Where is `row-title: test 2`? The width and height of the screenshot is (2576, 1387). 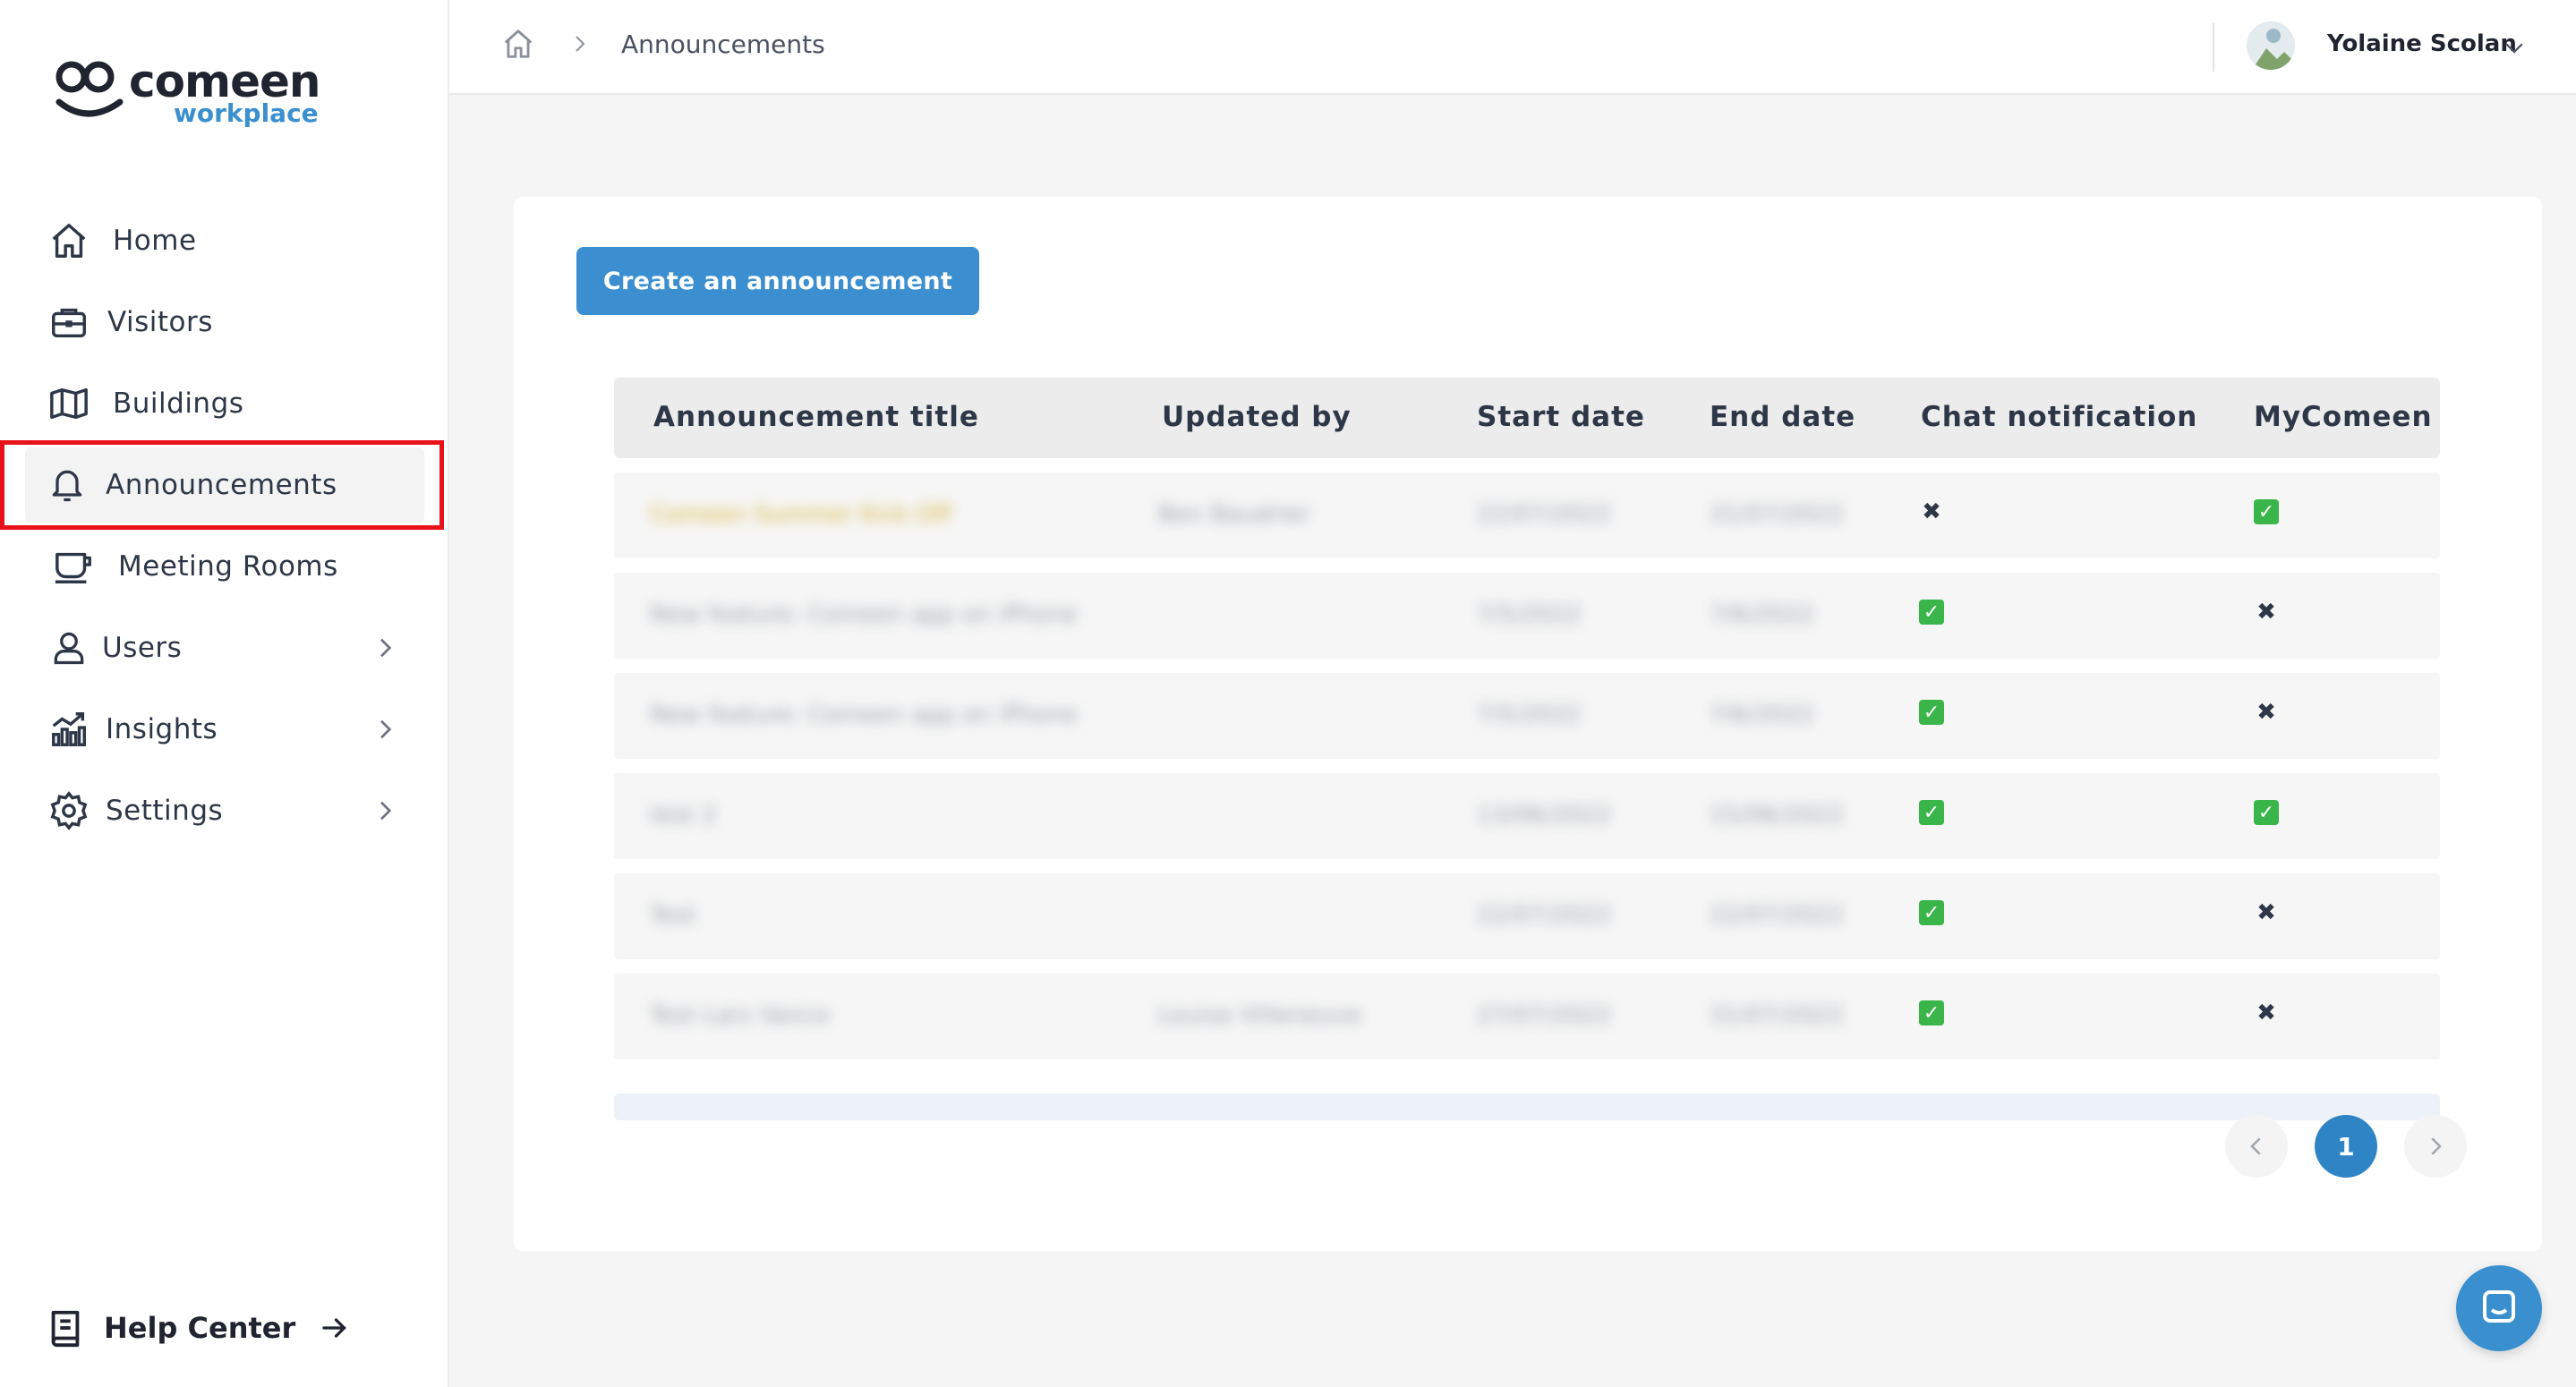 row-title: test 2 is located at coordinates (683, 816).